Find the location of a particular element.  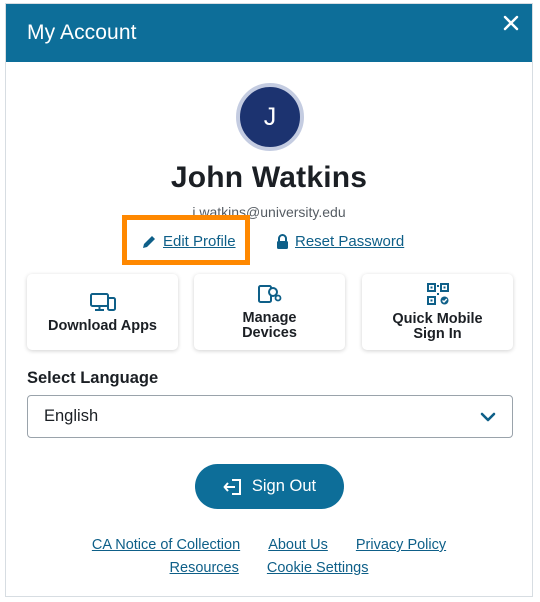

quick-mobile-sign-in-label: Quick Mobile Sign In is located at coordinates (437, 326).